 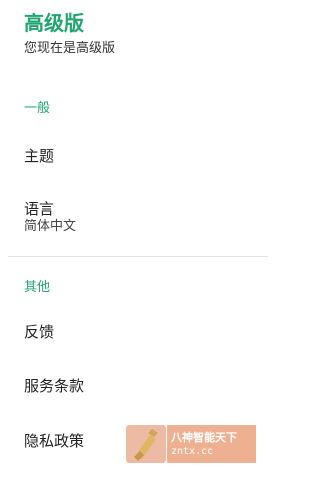 What do you see at coordinates (54, 441) in the screenshot?
I see `settings-item-label: 隐私政策` at bounding box center [54, 441].